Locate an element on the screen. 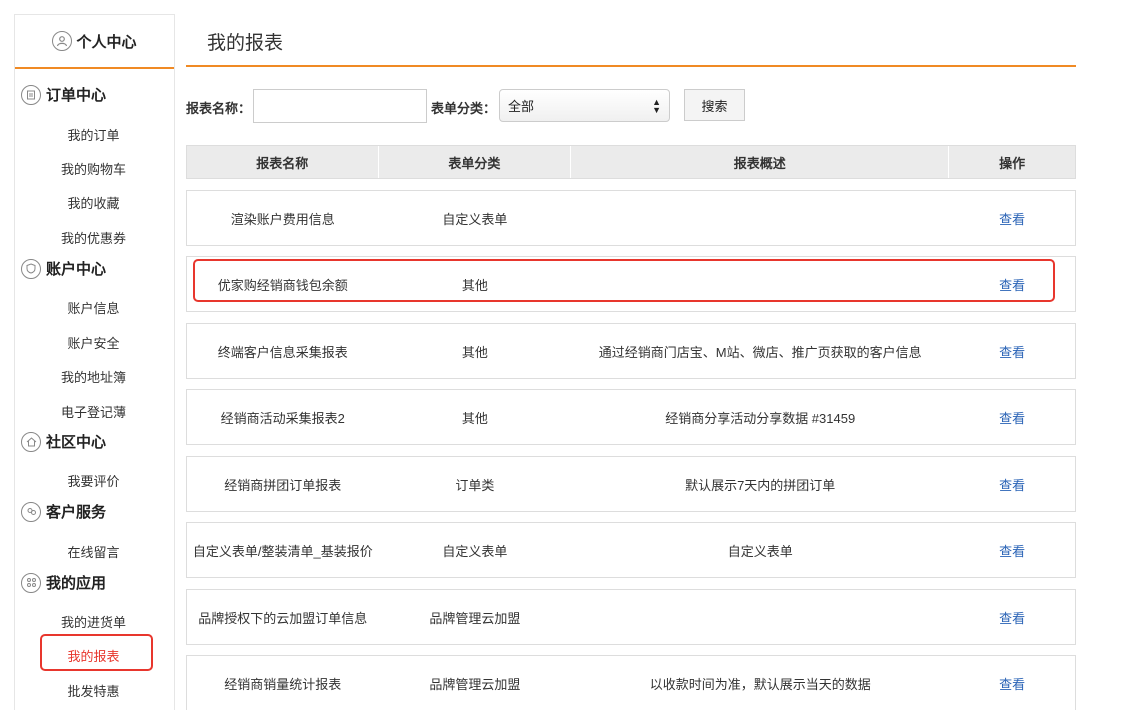 Image resolution: width=1139 pixels, height=710 pixels. report-name-cell: 终端客户信息采集报表 is located at coordinates (282, 352).